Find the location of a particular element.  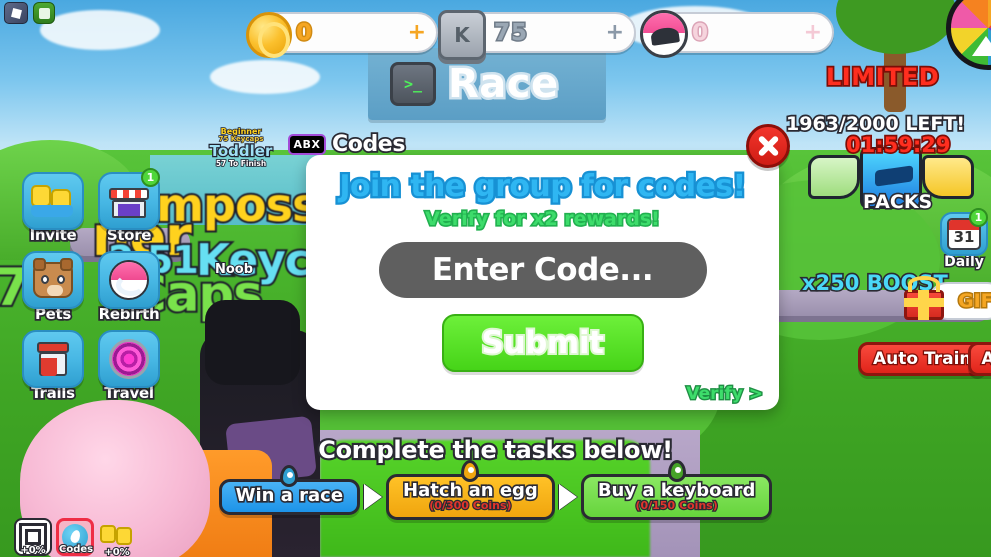

packs-timer: 01:59:29 is located at coordinates (898, 144).